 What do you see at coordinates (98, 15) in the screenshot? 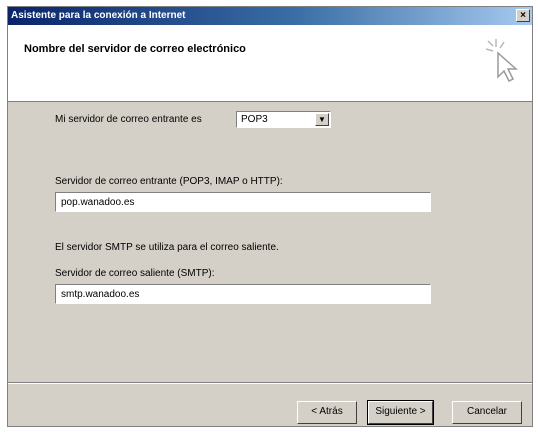
I see `window-title: Asistente para la conexión a Internet` at bounding box center [98, 15].